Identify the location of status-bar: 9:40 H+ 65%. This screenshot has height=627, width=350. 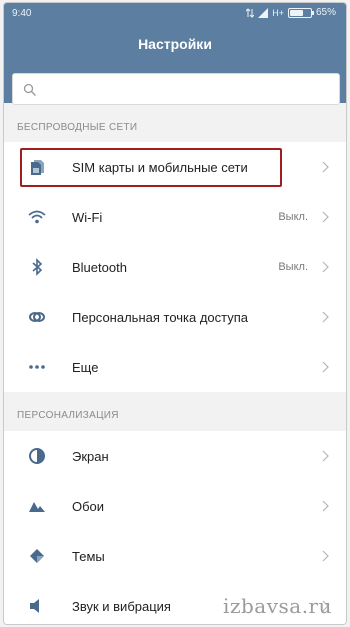
(175, 14).